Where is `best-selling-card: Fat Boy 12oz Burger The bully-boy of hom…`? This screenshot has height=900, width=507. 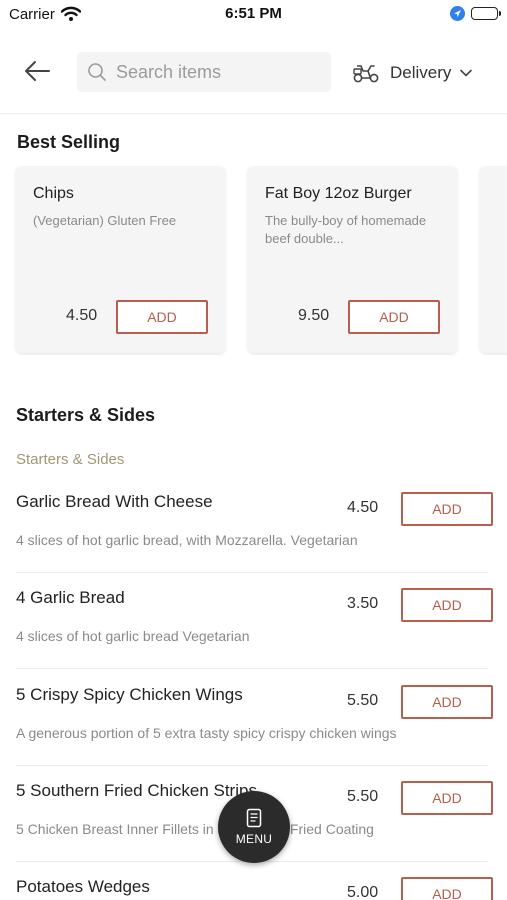
best-selling-card: Fat Boy 12oz Burger The bully-boy of hom… is located at coordinates (352, 259).